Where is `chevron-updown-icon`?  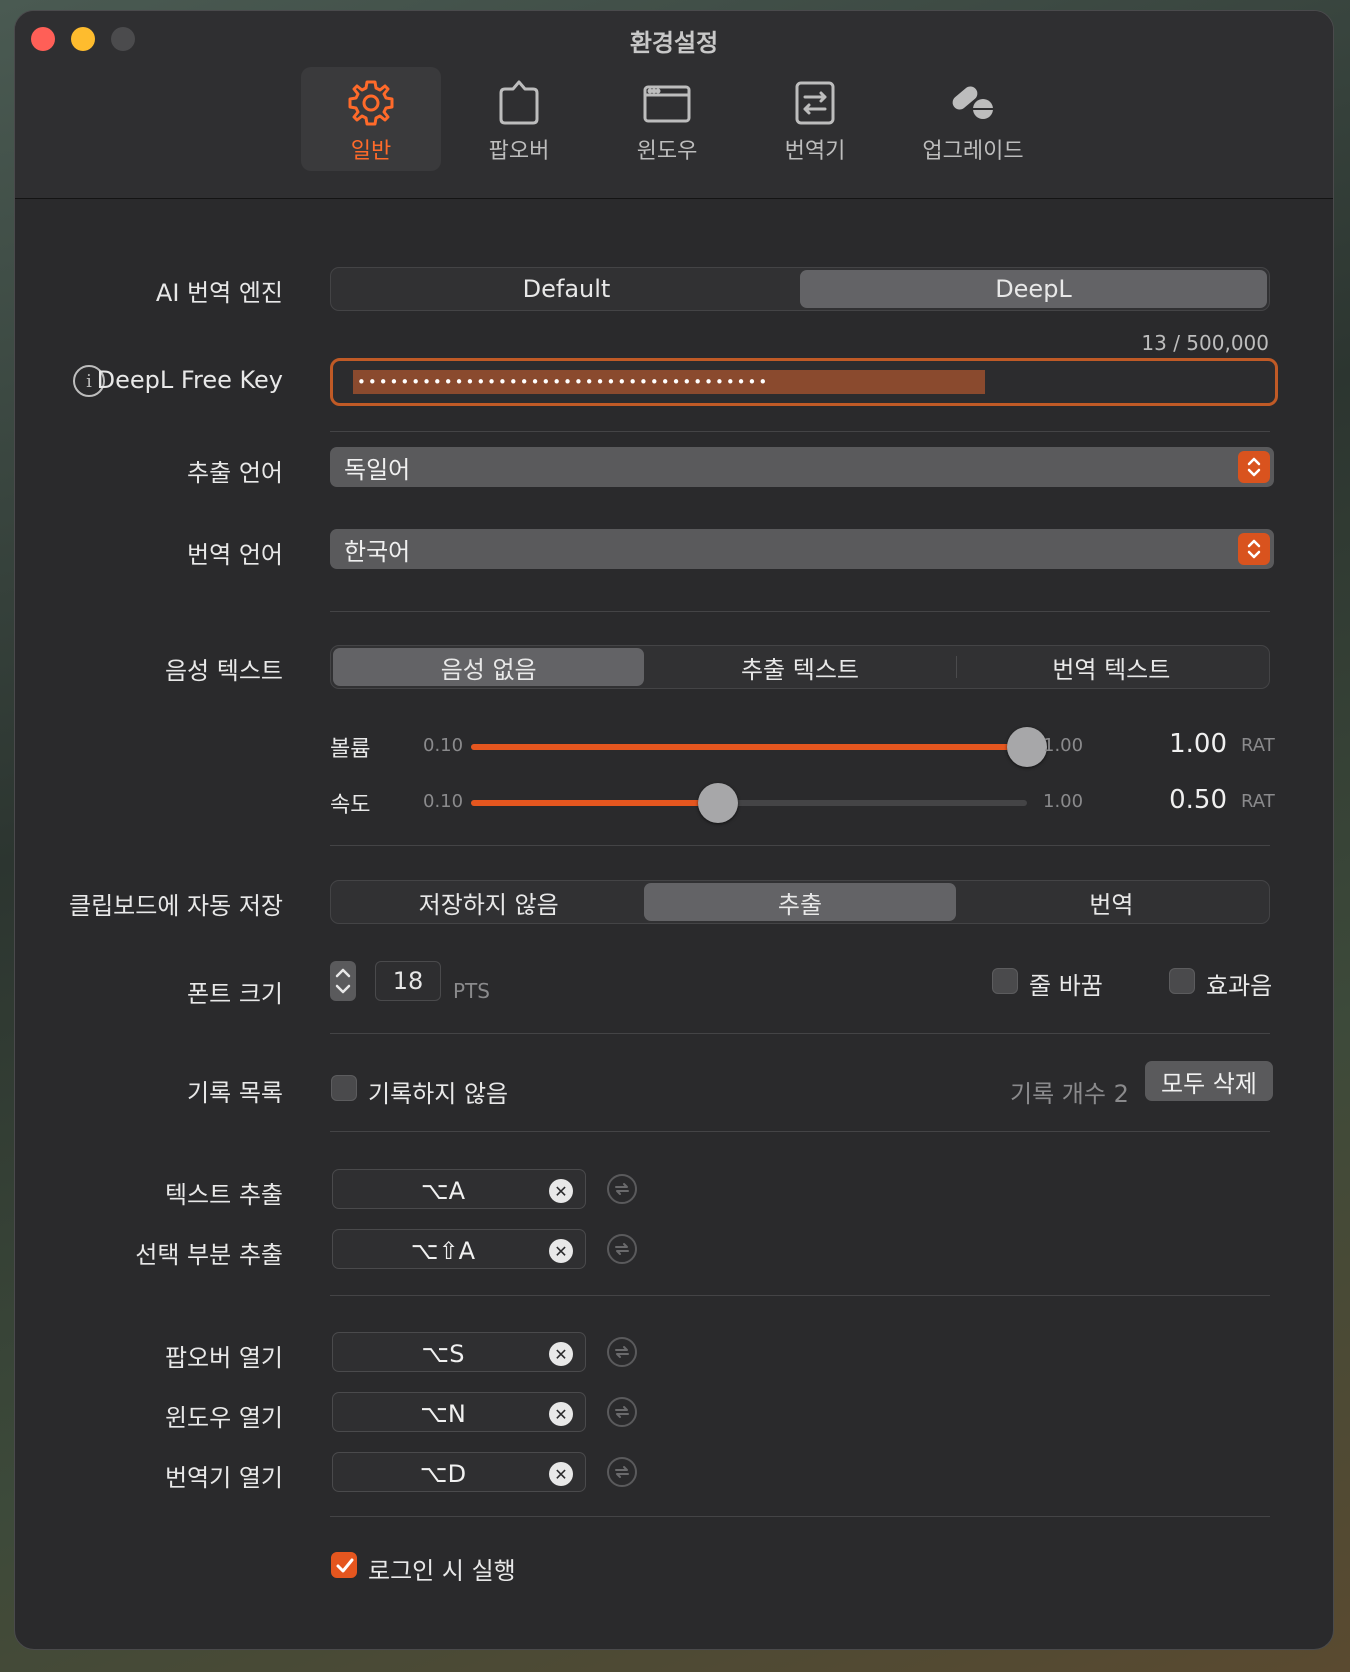
chevron-updown-icon is located at coordinates (1254, 549).